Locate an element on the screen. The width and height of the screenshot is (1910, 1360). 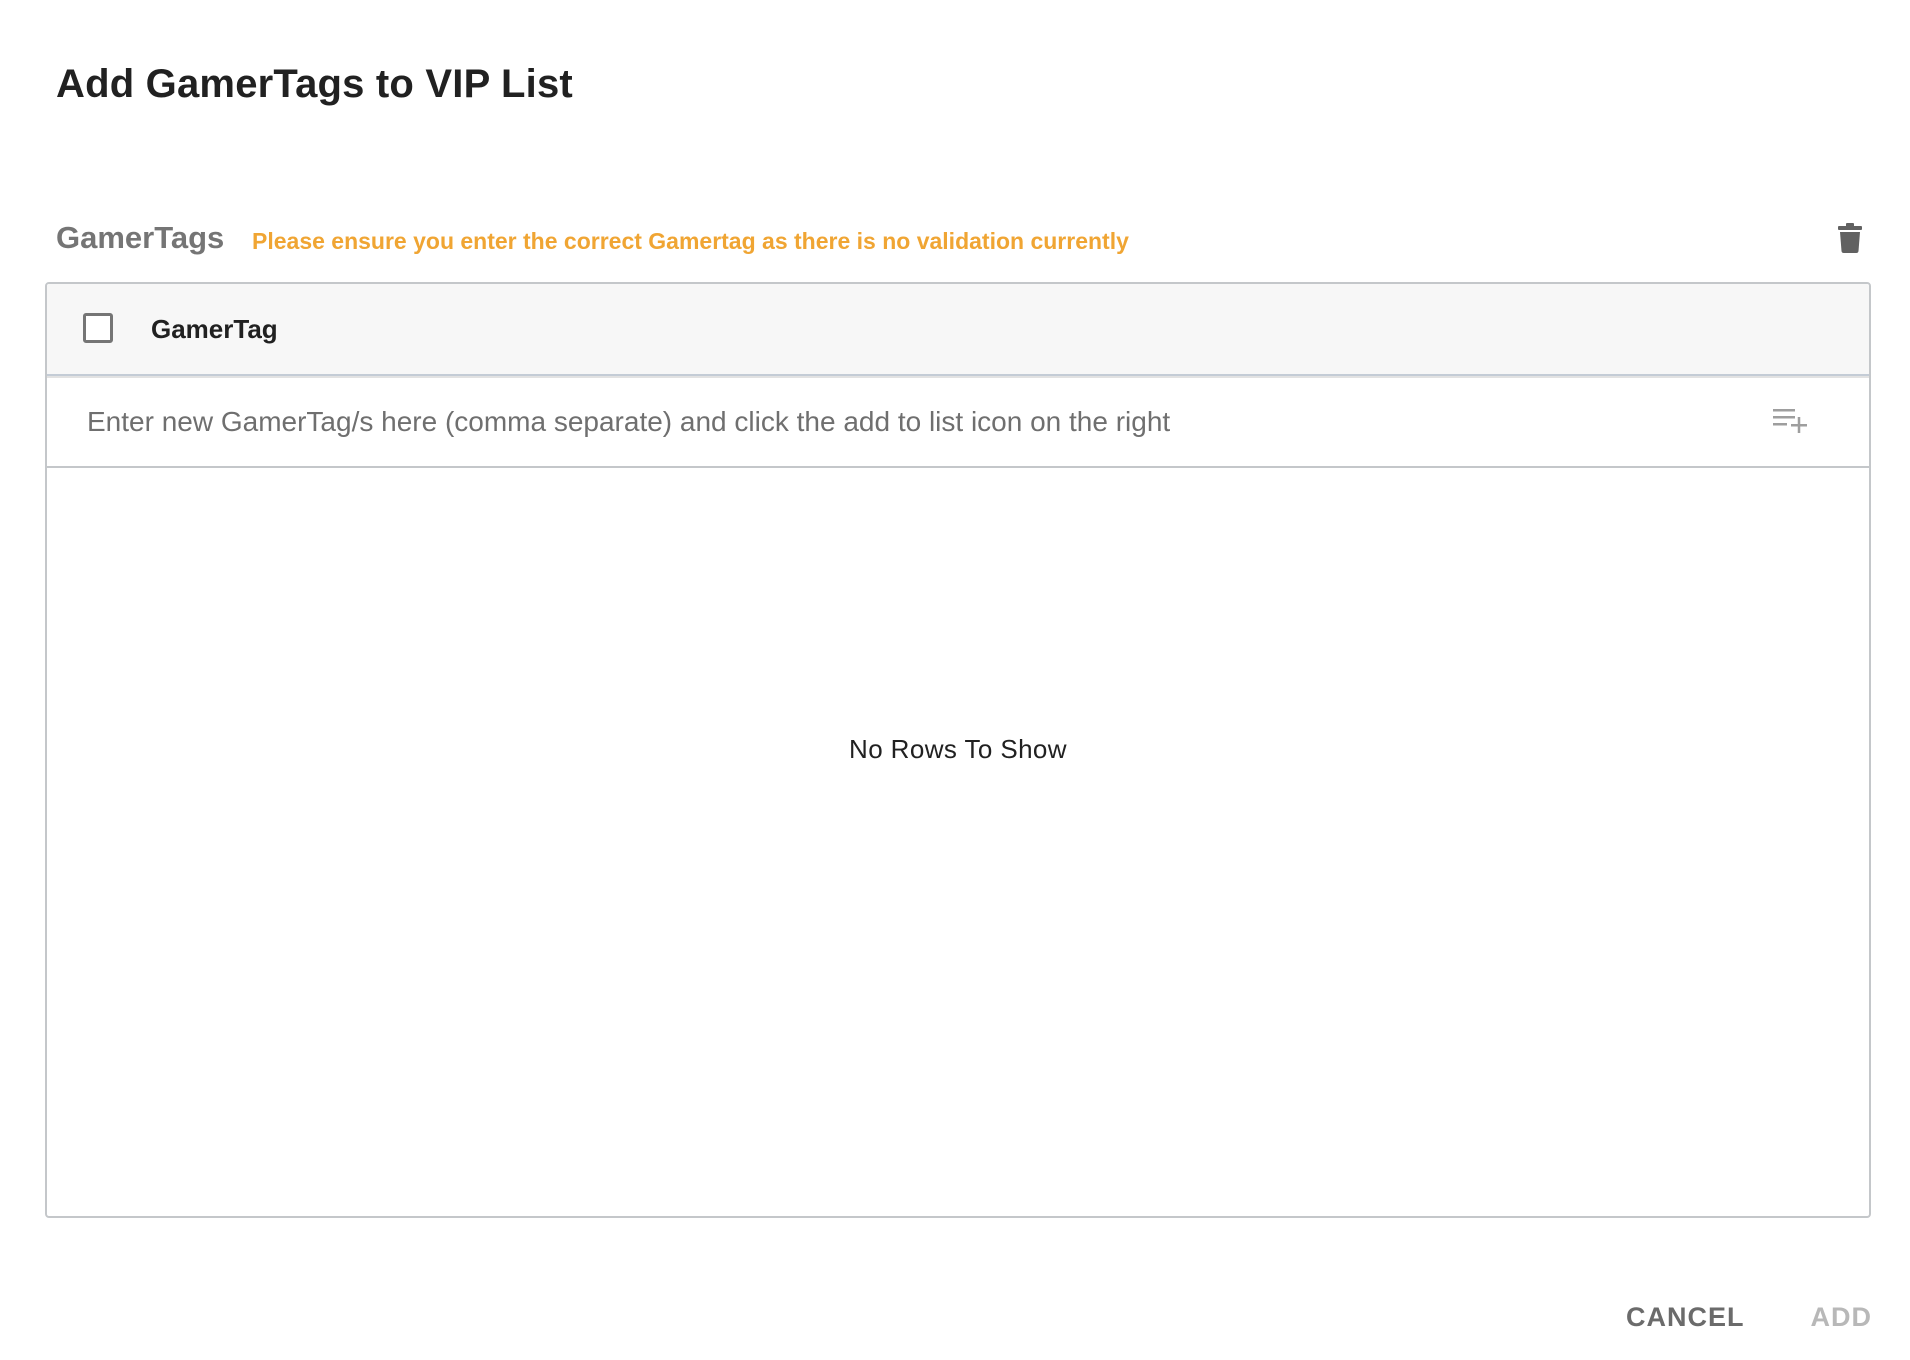
no-rows-message: No Rows To Show is located at coordinates (958, 749).